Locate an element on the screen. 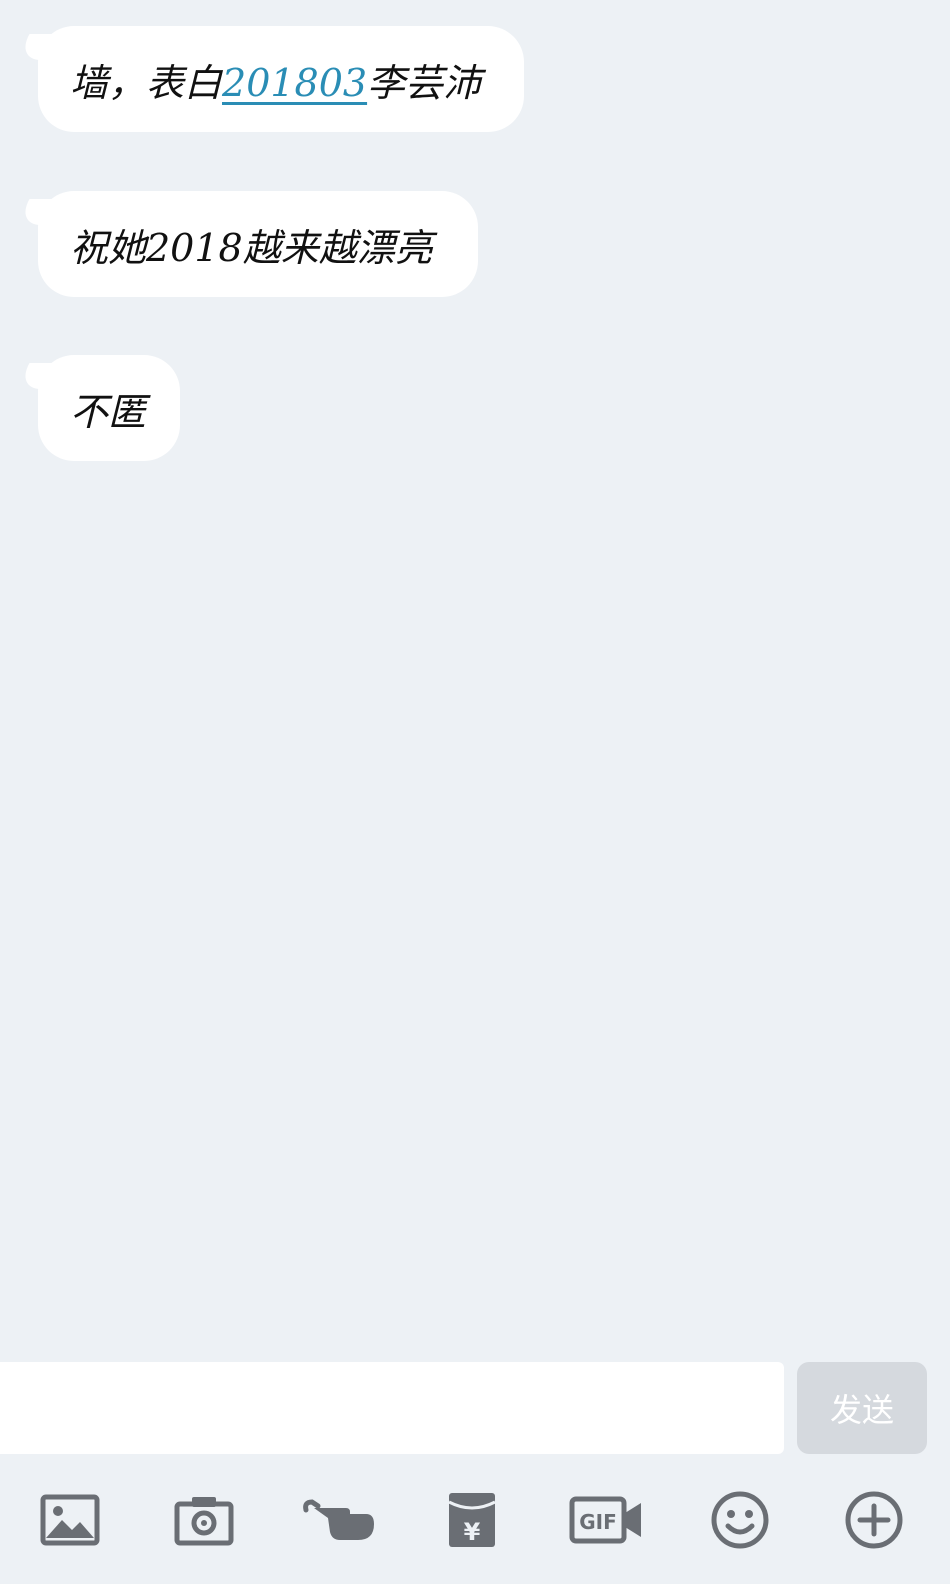 The image size is (950, 1584). red-packet-icon: ¥ is located at coordinates (472, 1520).